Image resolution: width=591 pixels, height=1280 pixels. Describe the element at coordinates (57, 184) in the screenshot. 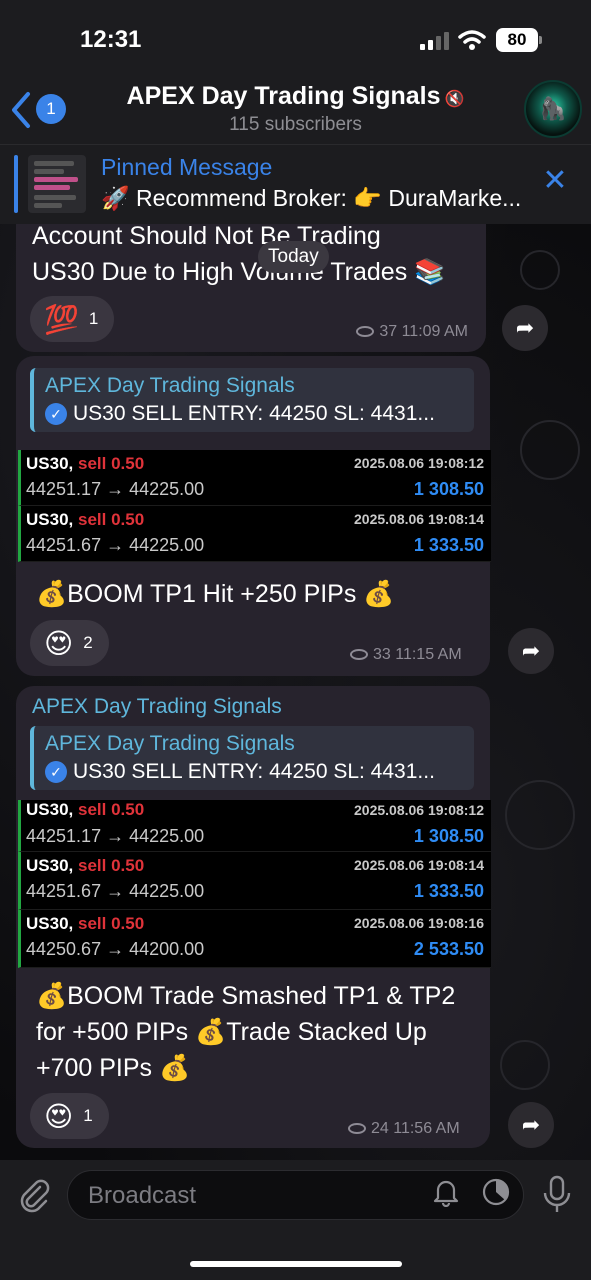

I see `pinned-thumbnail` at that location.